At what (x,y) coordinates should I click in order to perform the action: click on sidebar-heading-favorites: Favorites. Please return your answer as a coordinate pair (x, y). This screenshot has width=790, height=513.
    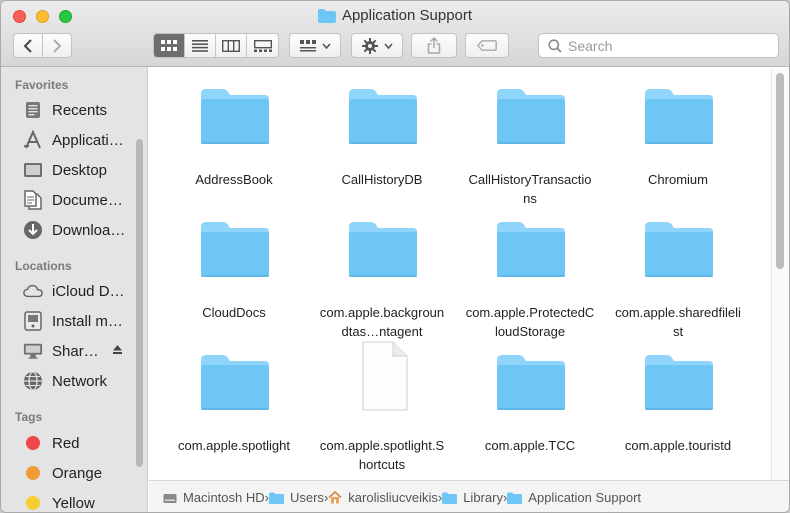
    Looking at the image, I should click on (42, 85).